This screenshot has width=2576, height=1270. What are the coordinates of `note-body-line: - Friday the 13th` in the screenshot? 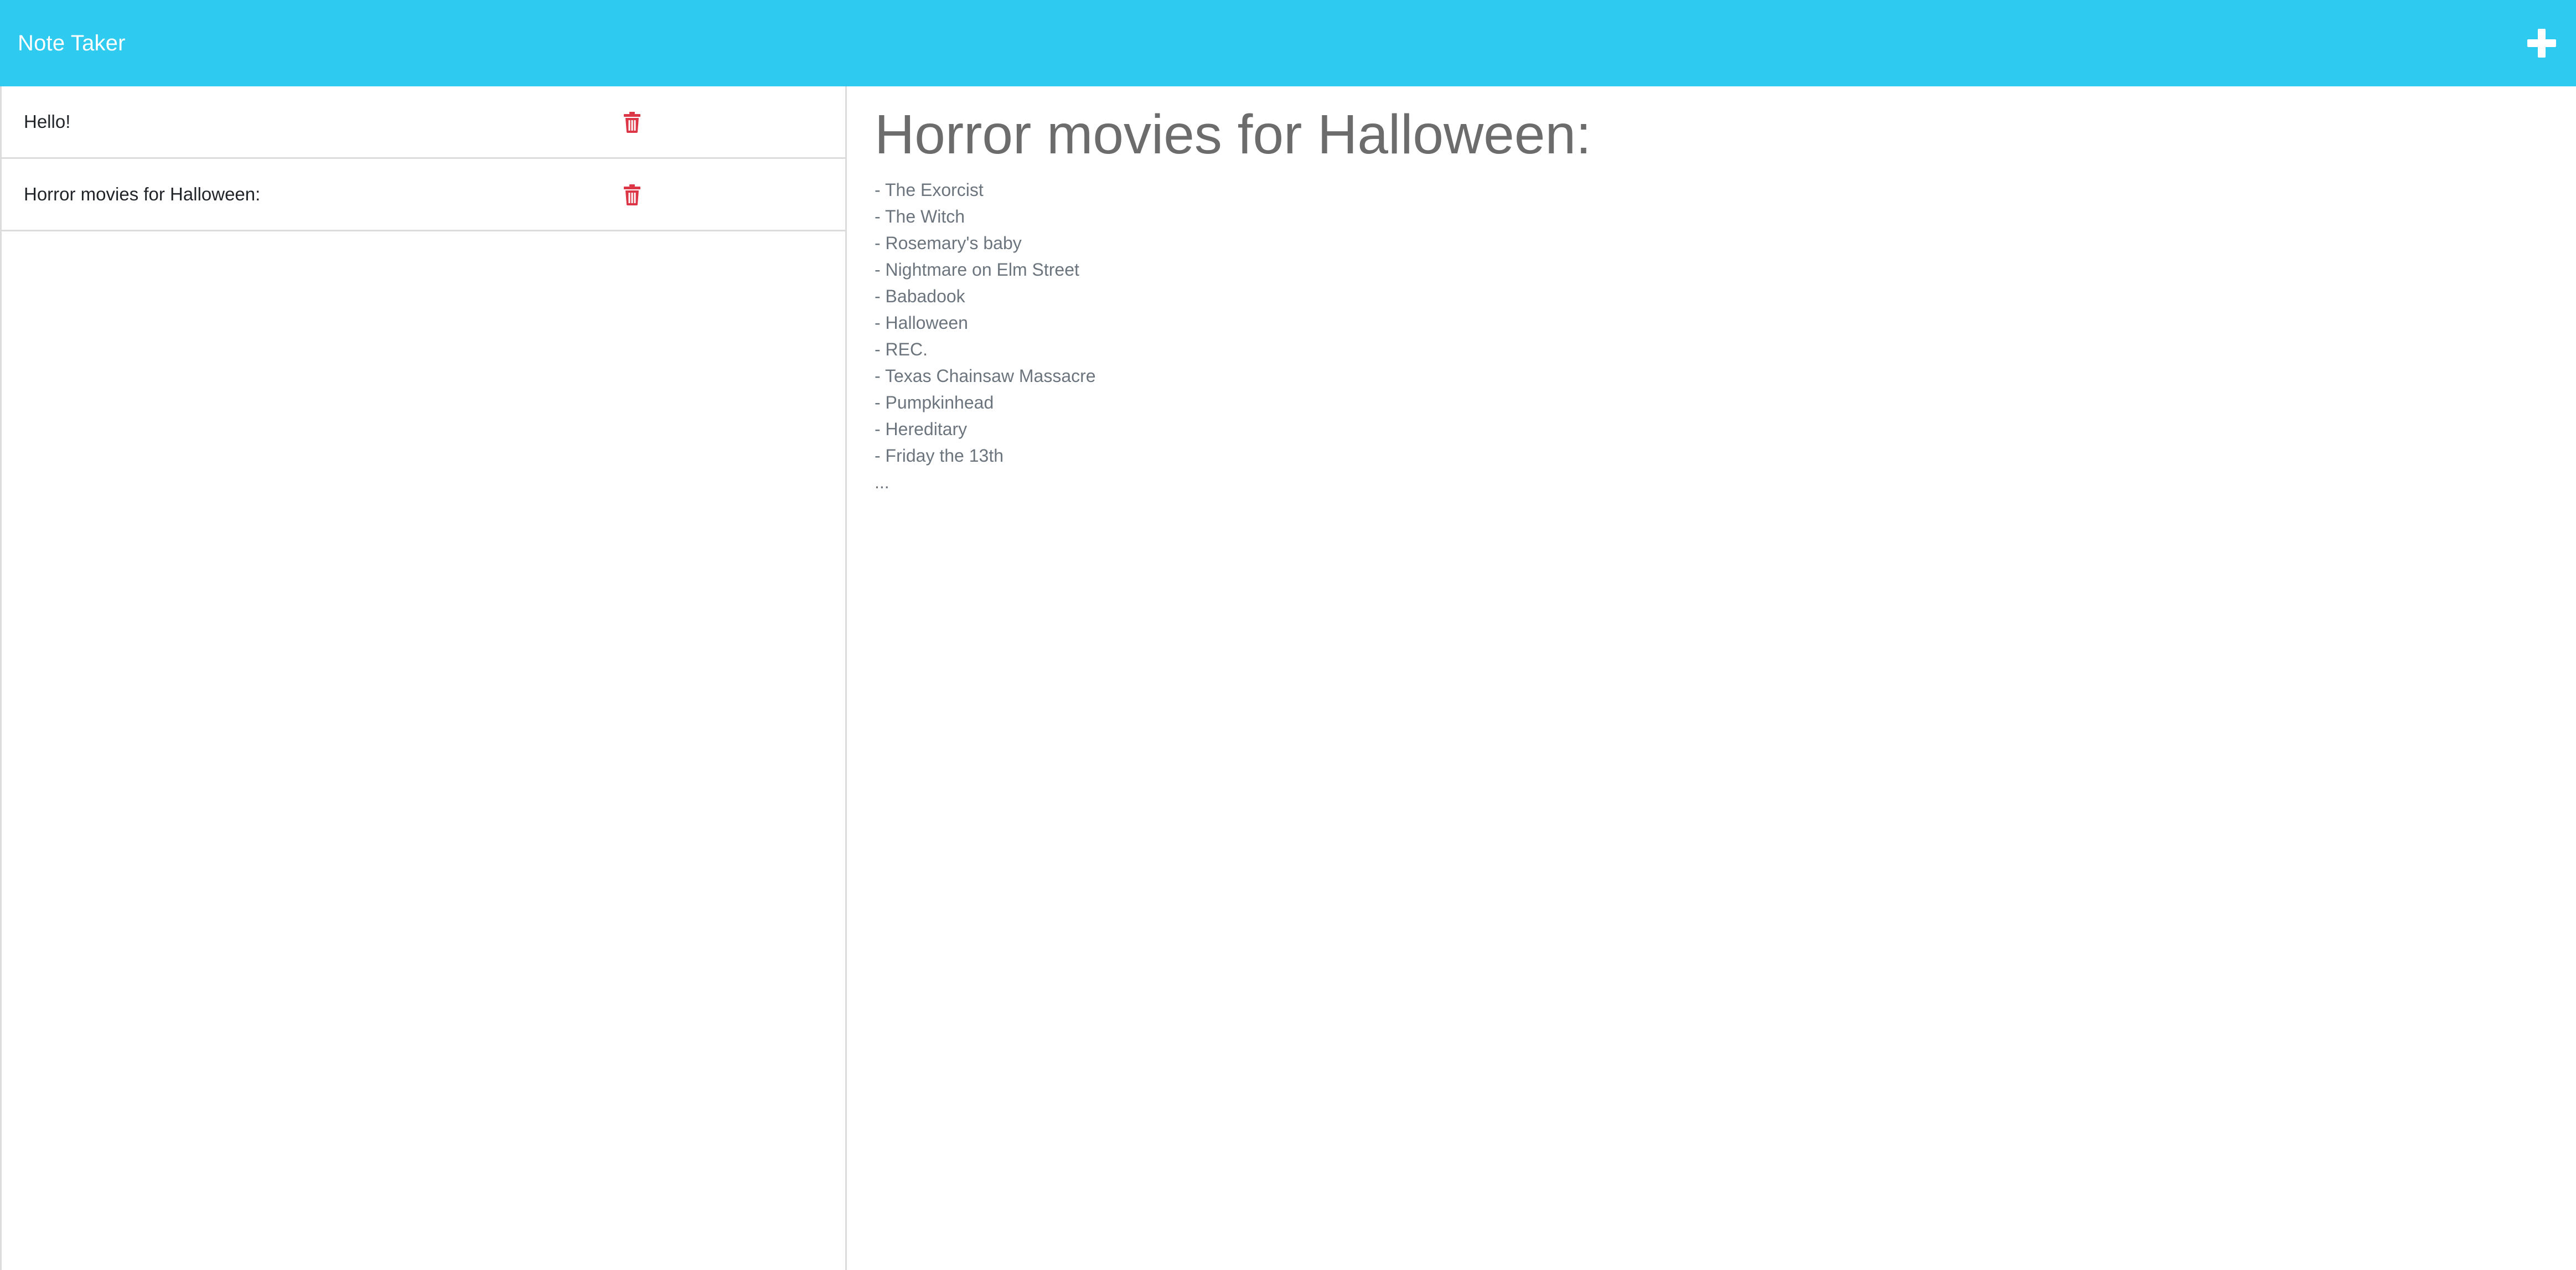 It's located at (939, 456).